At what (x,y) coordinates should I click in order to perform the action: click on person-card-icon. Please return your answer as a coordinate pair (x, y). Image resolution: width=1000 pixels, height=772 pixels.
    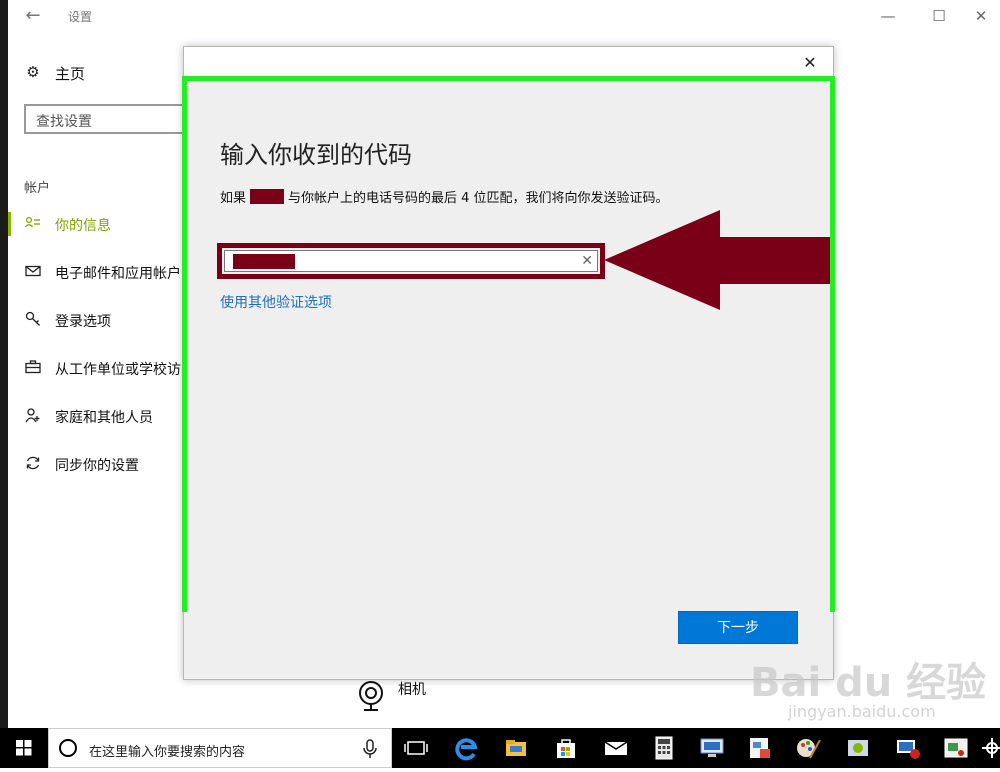
    Looking at the image, I should click on (33, 224).